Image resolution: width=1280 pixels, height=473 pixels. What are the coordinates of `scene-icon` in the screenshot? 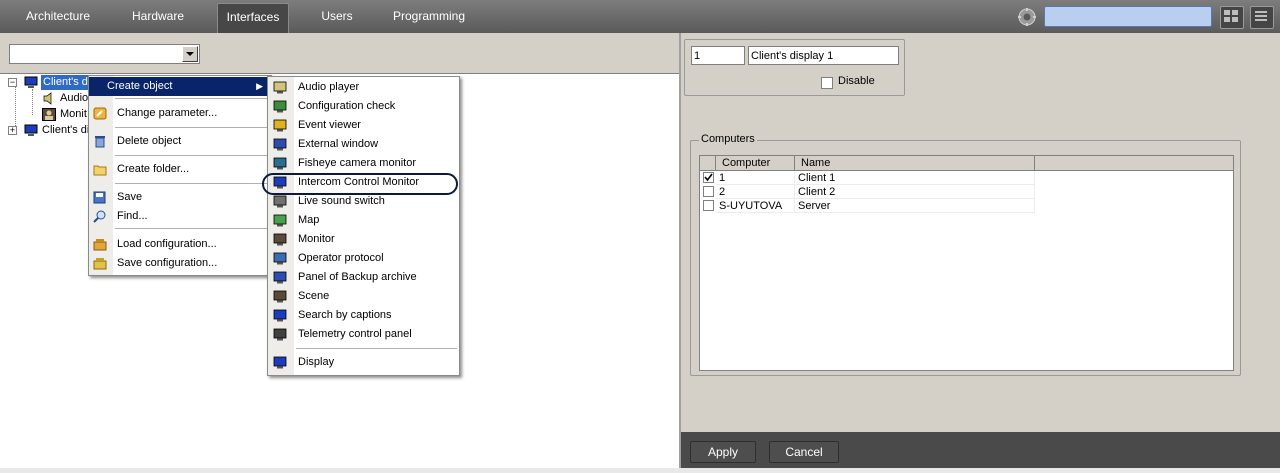 It's located at (280, 296).